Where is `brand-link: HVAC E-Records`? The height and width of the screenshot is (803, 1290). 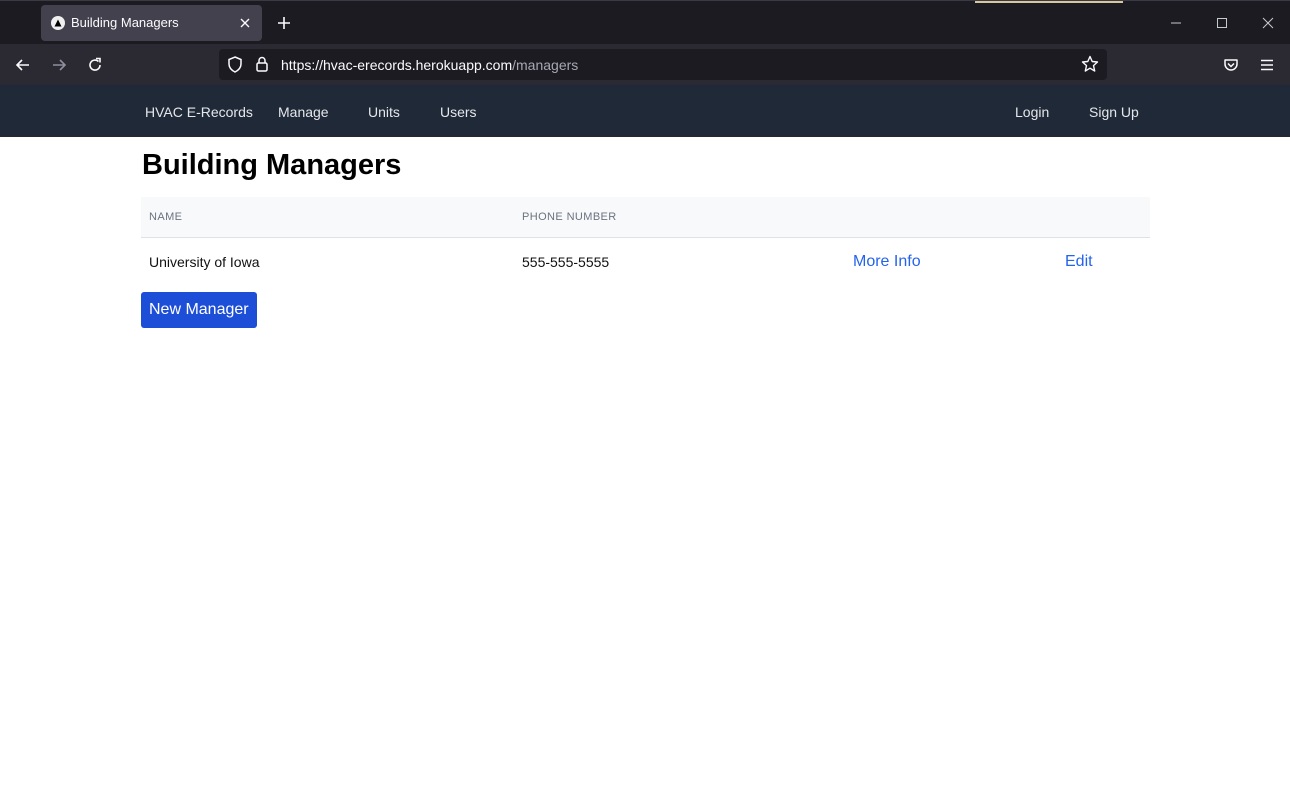 brand-link: HVAC E-Records is located at coordinates (199, 112).